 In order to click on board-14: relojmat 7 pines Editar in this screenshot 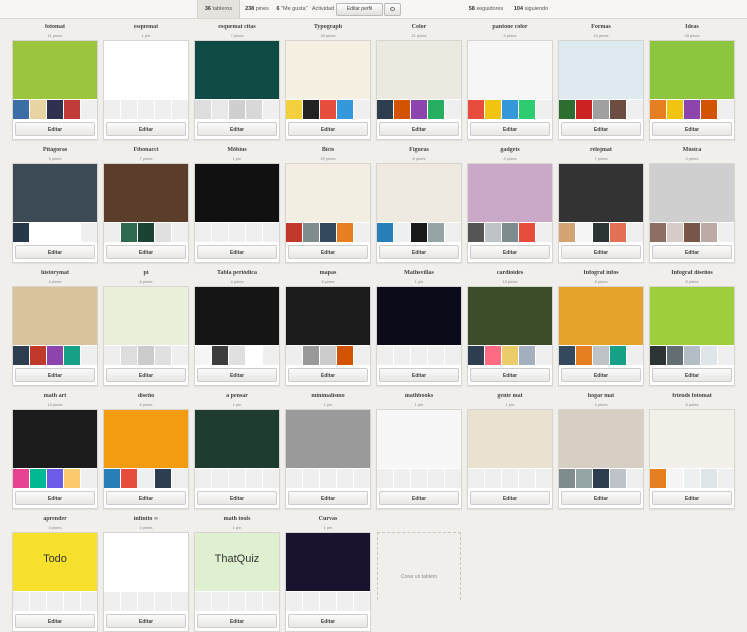, I will do `click(601, 205)`.